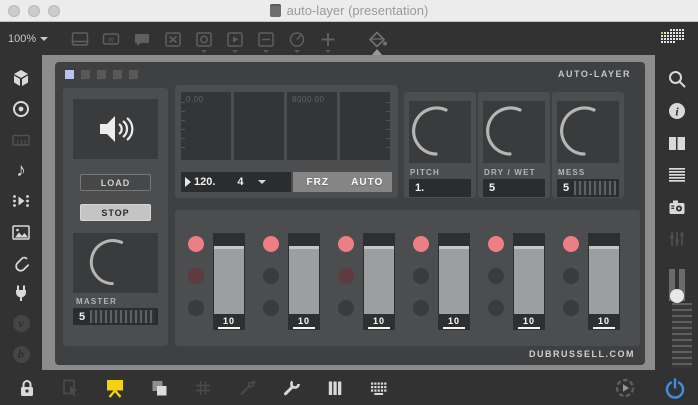 Image resolution: width=698 pixels, height=405 pixels. Describe the element at coordinates (203, 39) in the screenshot. I see `button-icon` at that location.